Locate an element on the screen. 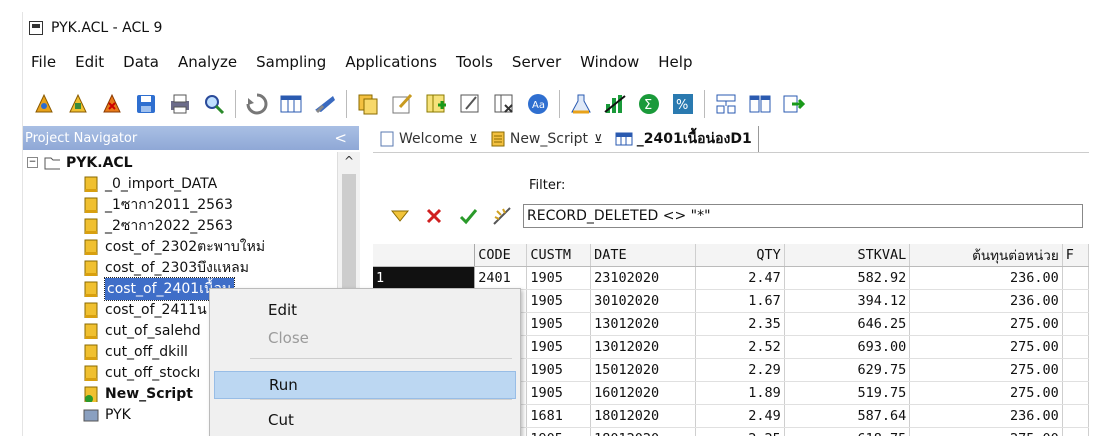 This screenshot has height=439, width=1097. table-cell: 16012020 is located at coordinates (643, 393).